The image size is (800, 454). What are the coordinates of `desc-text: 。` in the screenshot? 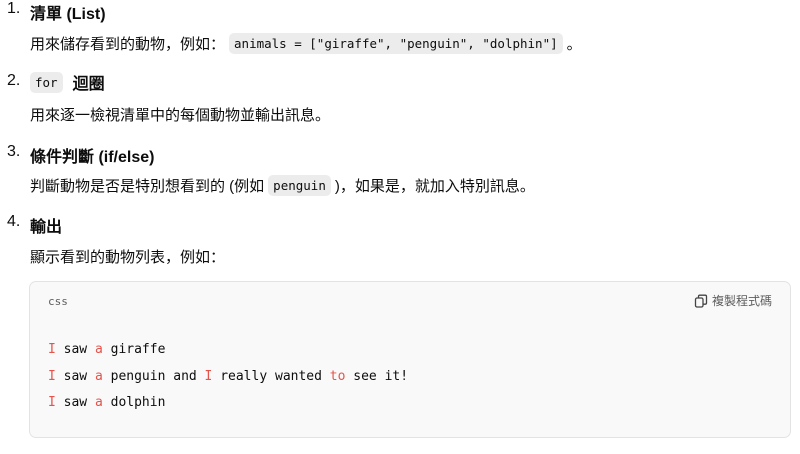 It's located at (574, 44).